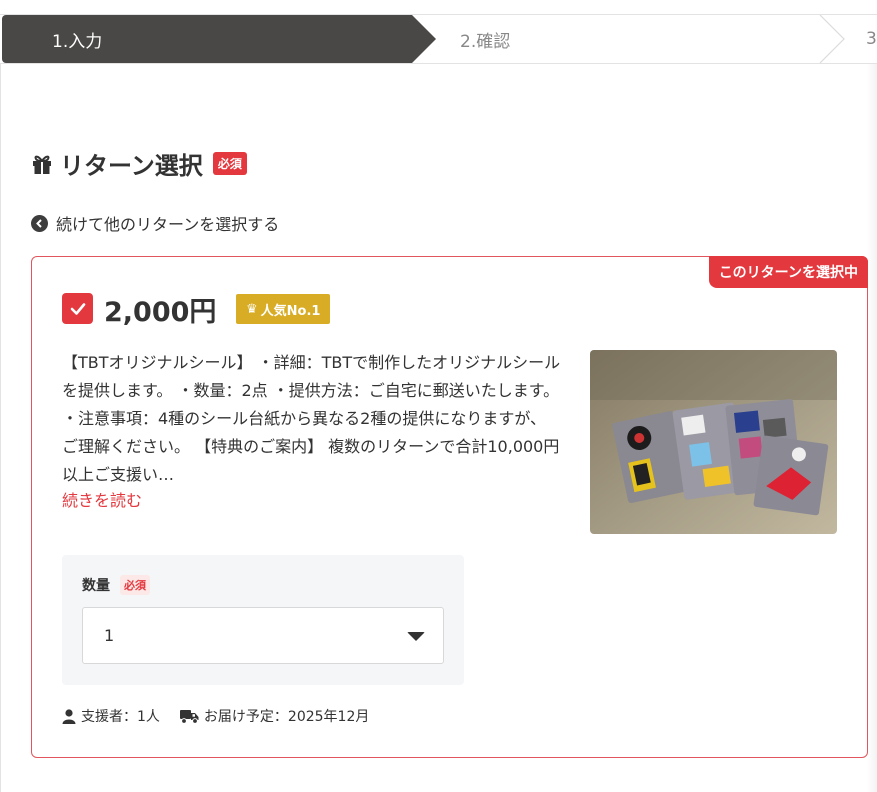  I want to click on quantity-required-badge: 必須, so click(135, 585).